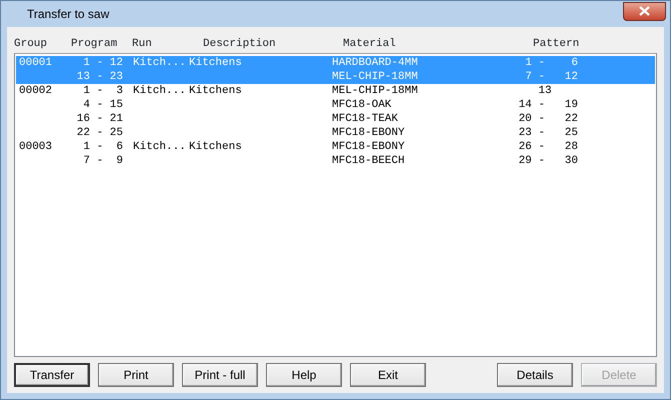  What do you see at coordinates (99, 133) in the screenshot?
I see `table-cell: 22 - 25` at bounding box center [99, 133].